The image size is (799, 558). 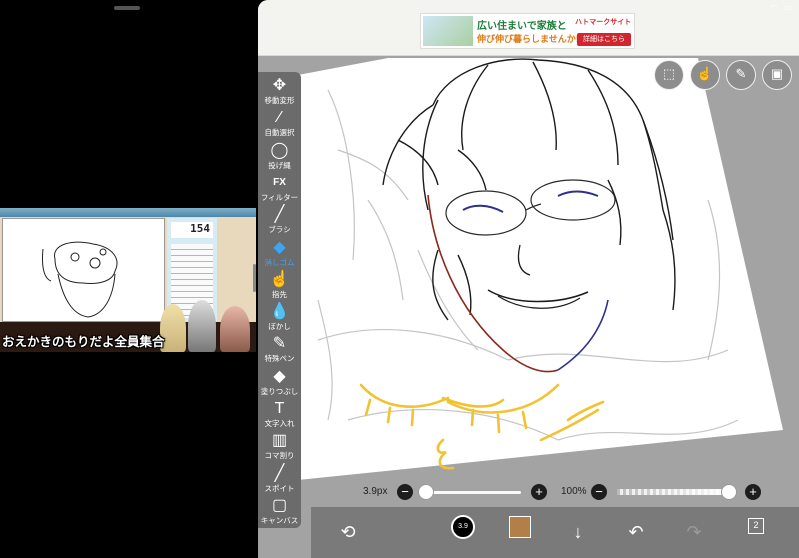 I want to click on undo-icon: ↶, so click(x=636, y=532).